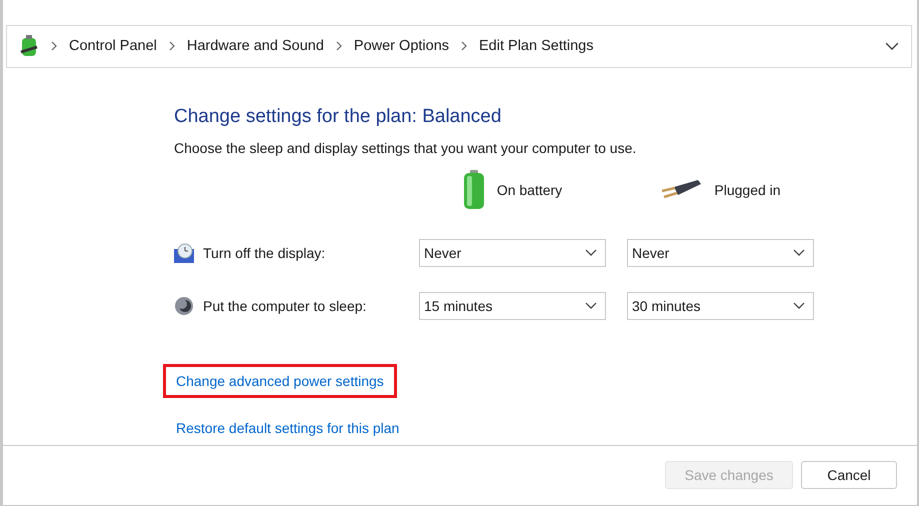 The height and width of the screenshot is (506, 919). Describe the element at coordinates (681, 189) in the screenshot. I see `plug-icon` at that location.